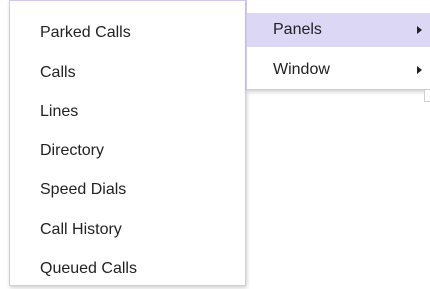 Image resolution: width=430 pixels, height=289 pixels. Describe the element at coordinates (83, 189) in the screenshot. I see `submenu-item-label: Speed Dials` at that location.